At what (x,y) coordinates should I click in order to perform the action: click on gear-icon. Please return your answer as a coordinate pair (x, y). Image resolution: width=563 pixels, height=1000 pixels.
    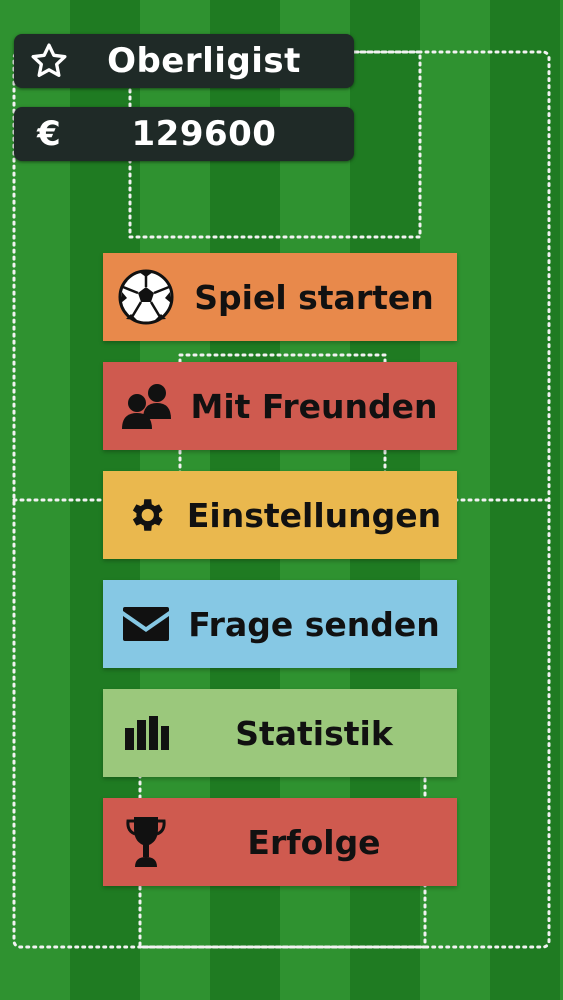
    Looking at the image, I should click on (146, 515).